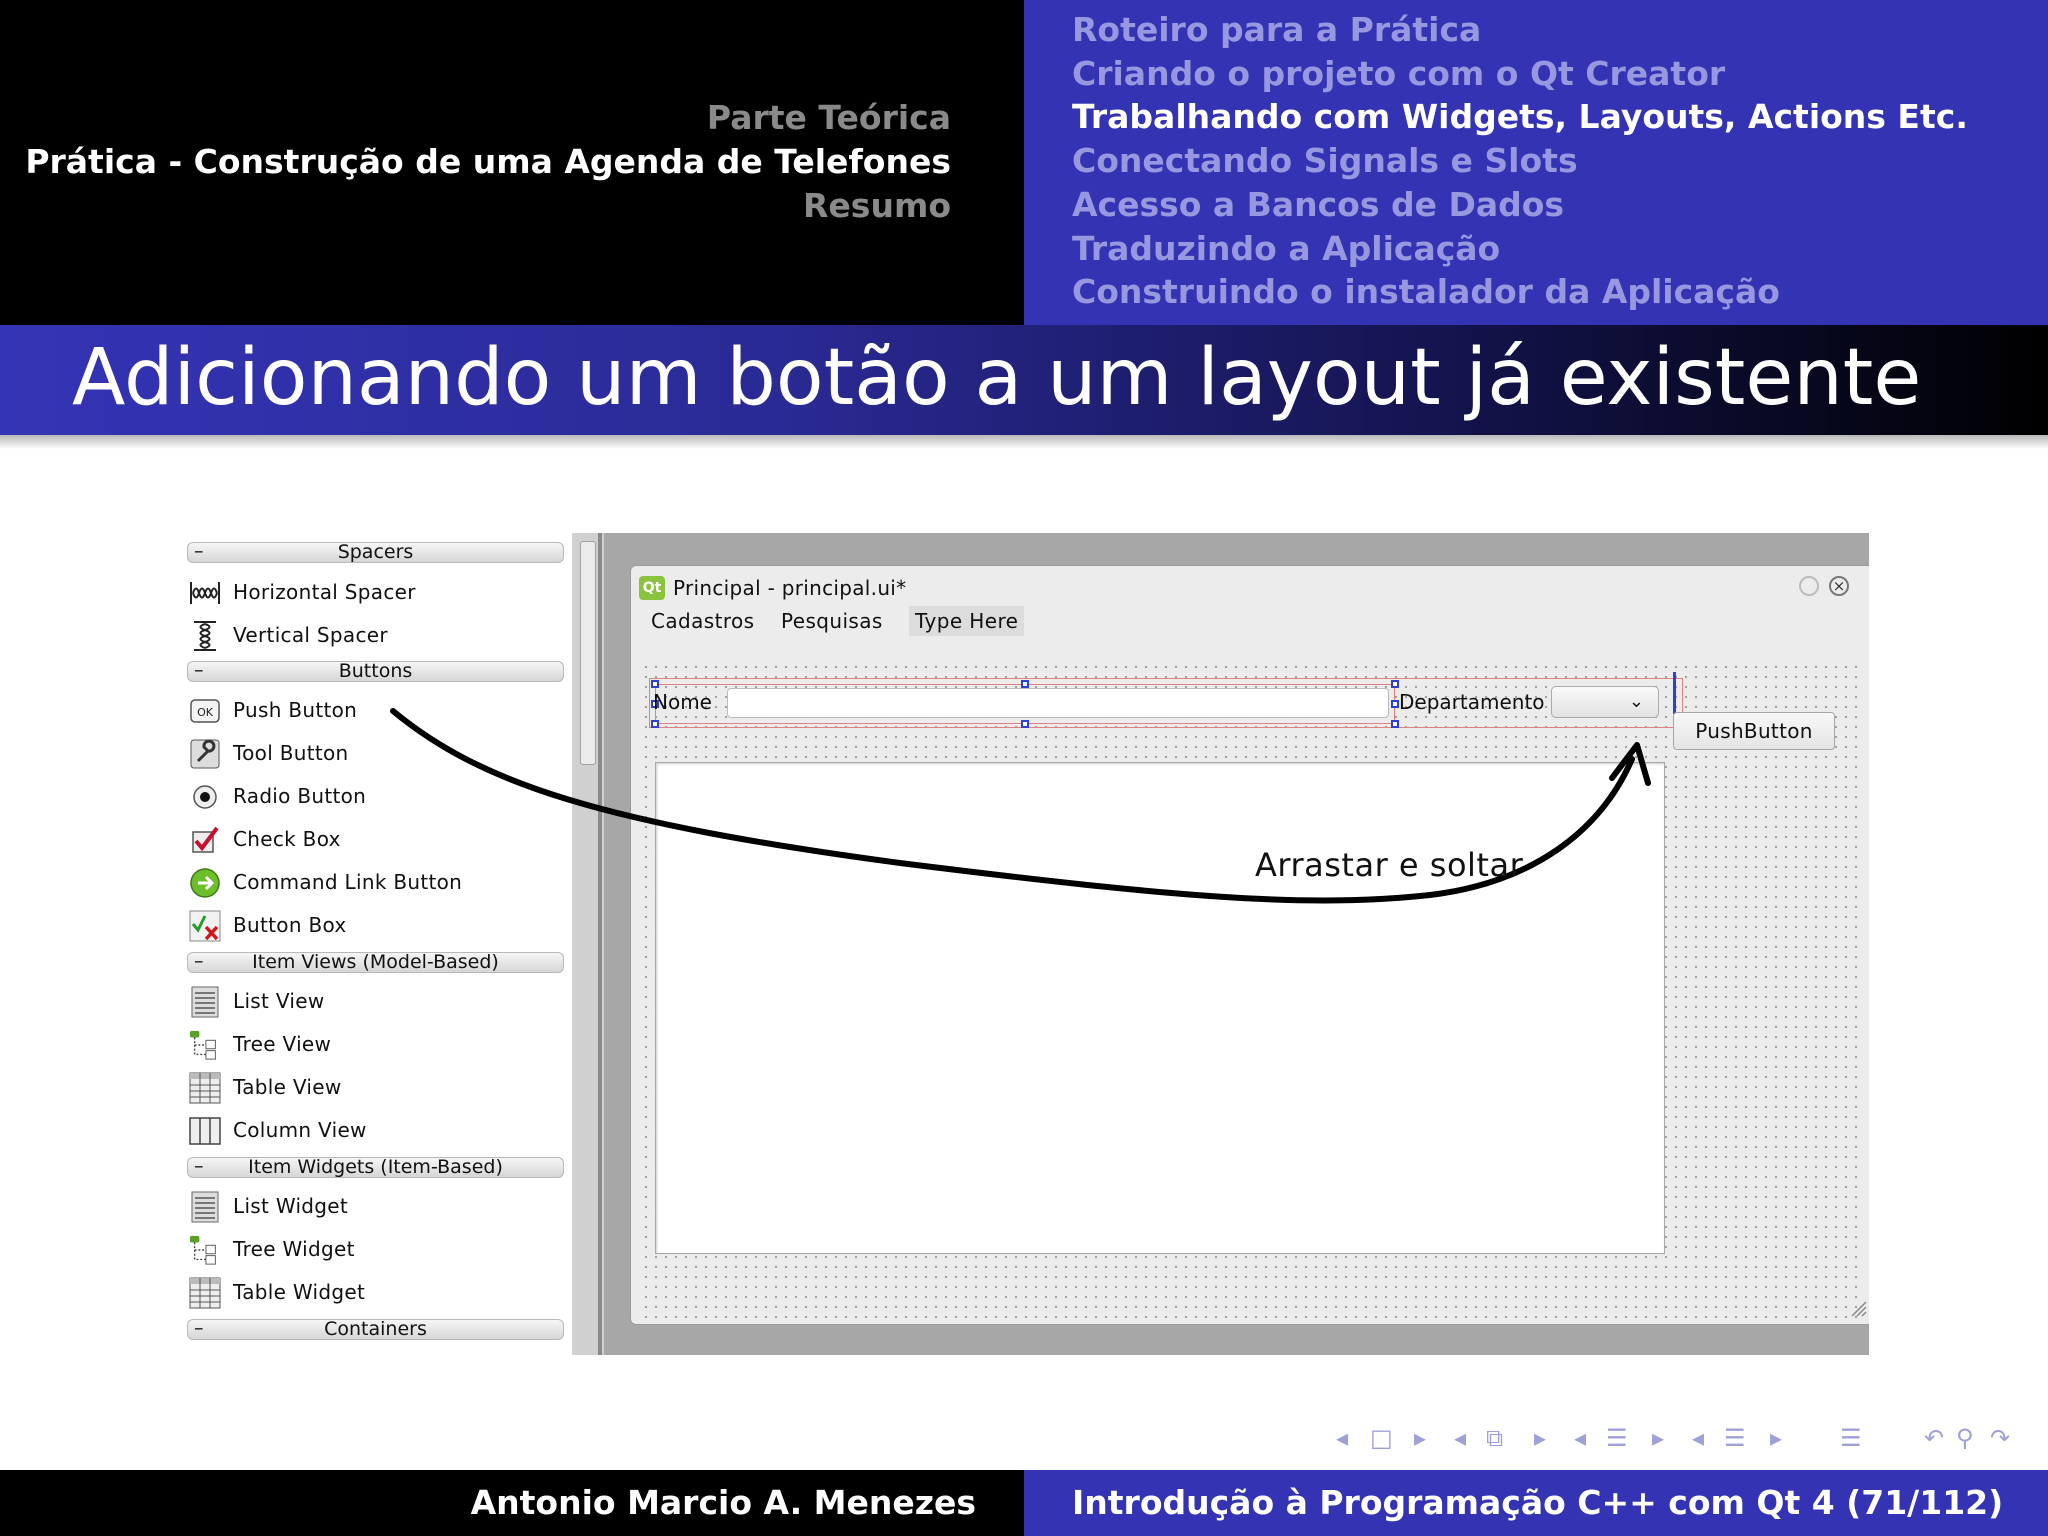 This screenshot has height=1536, width=2048. Describe the element at coordinates (1472, 702) in the screenshot. I see `label-departamento: Departamento` at that location.